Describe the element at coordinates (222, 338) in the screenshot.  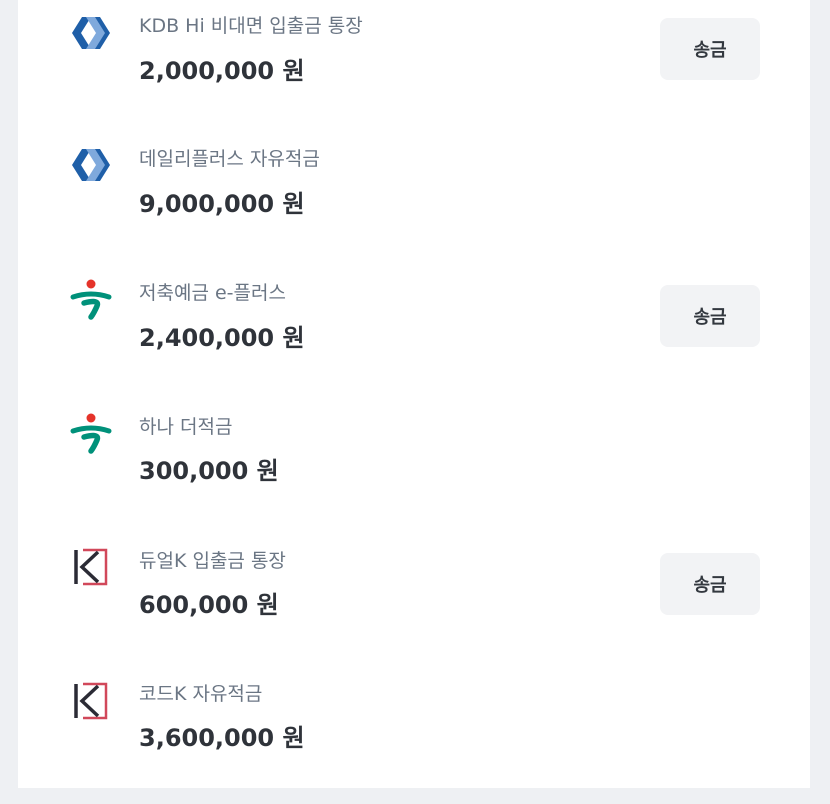
I see `account-balance: 2,400,000 원` at that location.